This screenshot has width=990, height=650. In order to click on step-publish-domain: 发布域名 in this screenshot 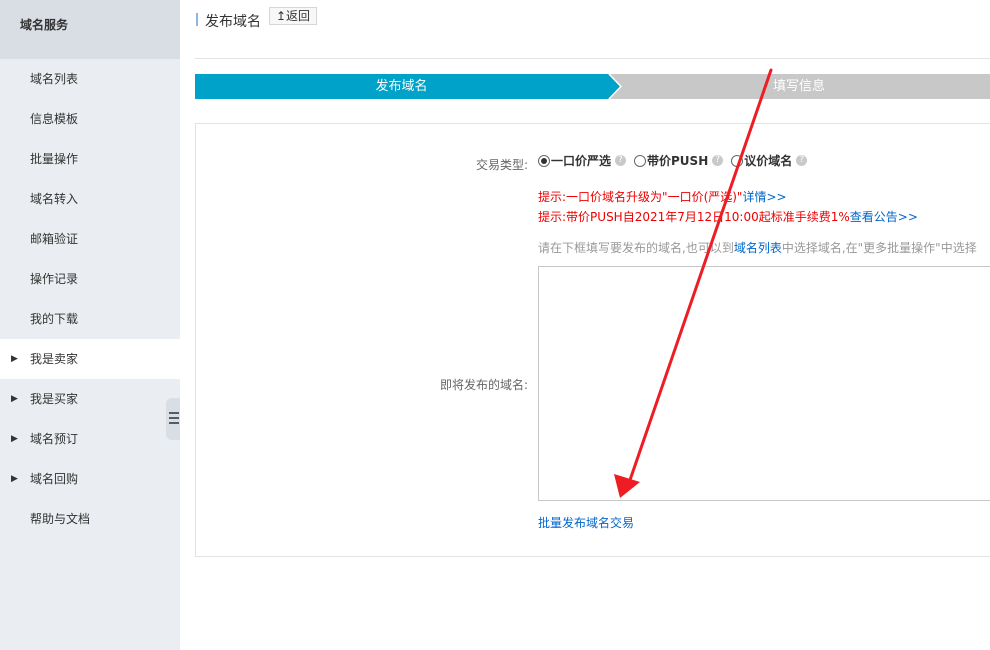, I will do `click(401, 86)`.